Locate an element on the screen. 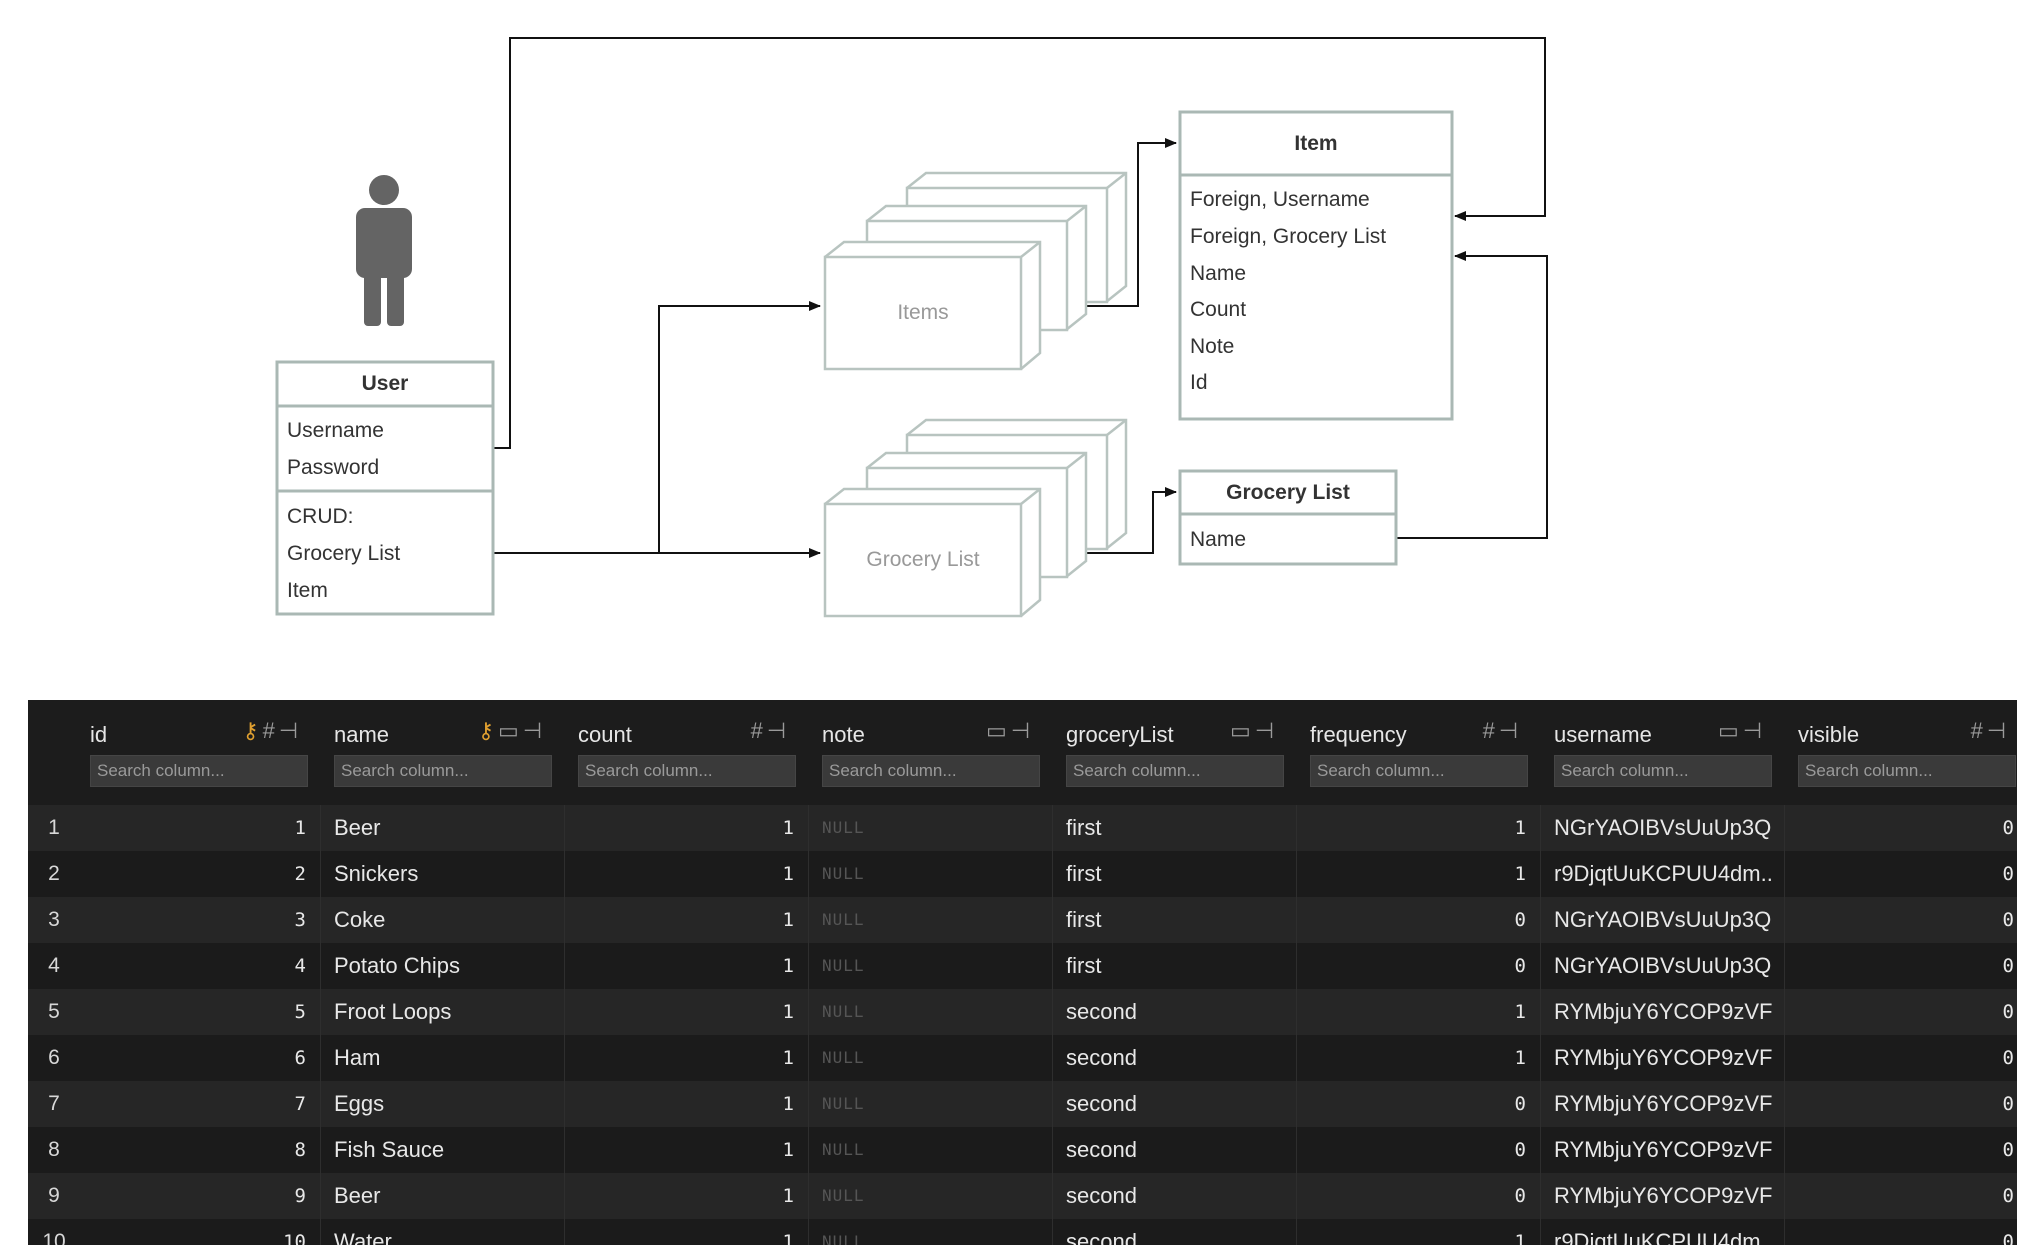  column-header-note: note ▭⊣ is located at coordinates (931, 732).